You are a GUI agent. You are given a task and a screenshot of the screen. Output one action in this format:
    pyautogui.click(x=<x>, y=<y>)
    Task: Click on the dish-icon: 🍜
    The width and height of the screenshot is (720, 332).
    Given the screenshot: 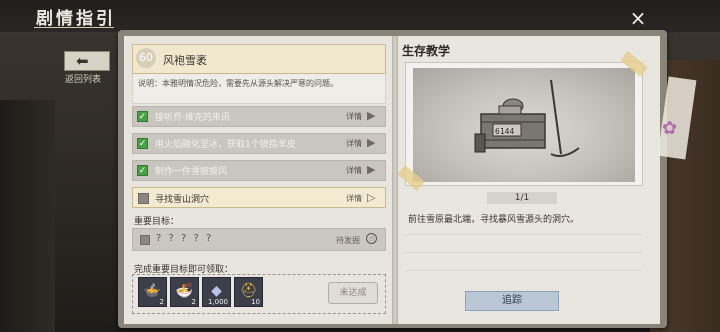 What is the action you would take?
    pyautogui.click(x=184, y=291)
    